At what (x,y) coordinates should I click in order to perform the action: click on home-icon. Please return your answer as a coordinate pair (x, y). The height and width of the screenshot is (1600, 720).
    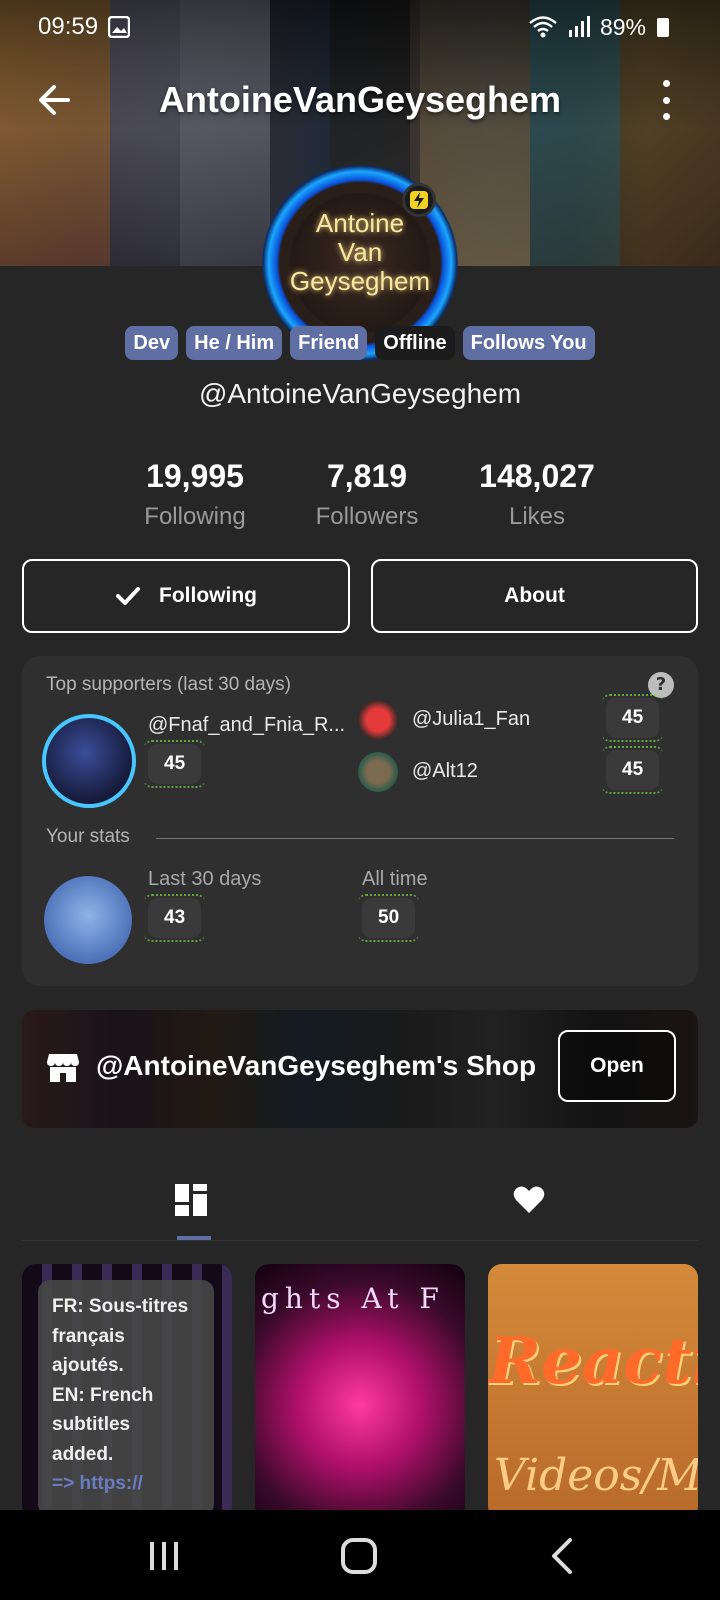
    Looking at the image, I should click on (360, 1556).